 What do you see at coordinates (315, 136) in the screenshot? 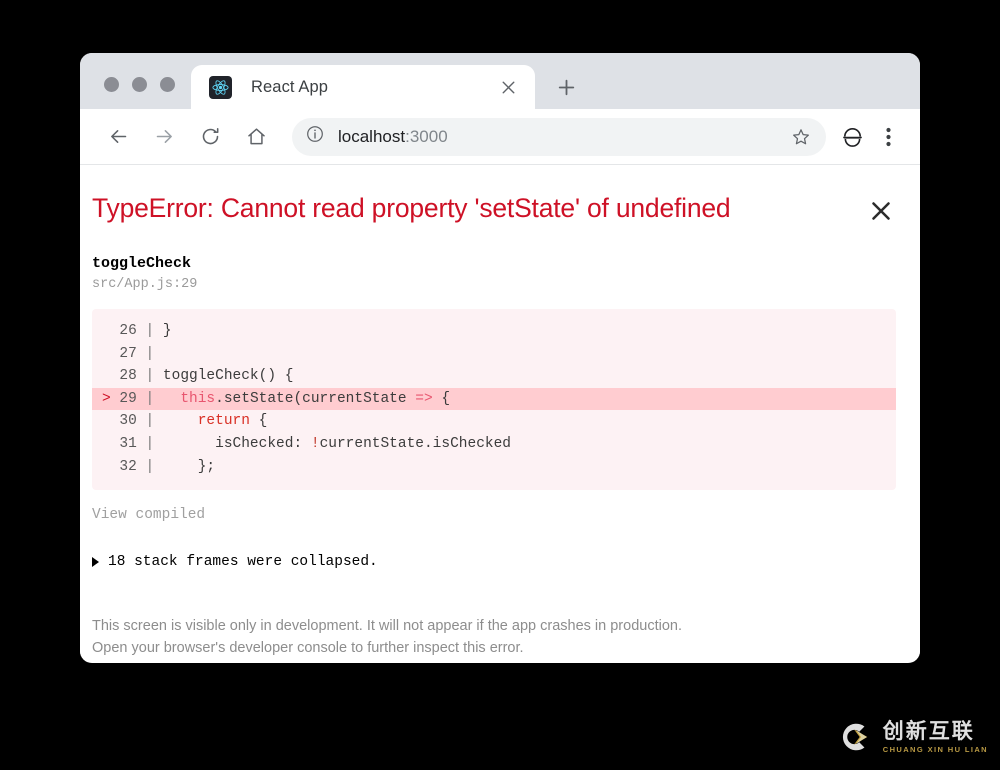
I see `site-info-icon` at bounding box center [315, 136].